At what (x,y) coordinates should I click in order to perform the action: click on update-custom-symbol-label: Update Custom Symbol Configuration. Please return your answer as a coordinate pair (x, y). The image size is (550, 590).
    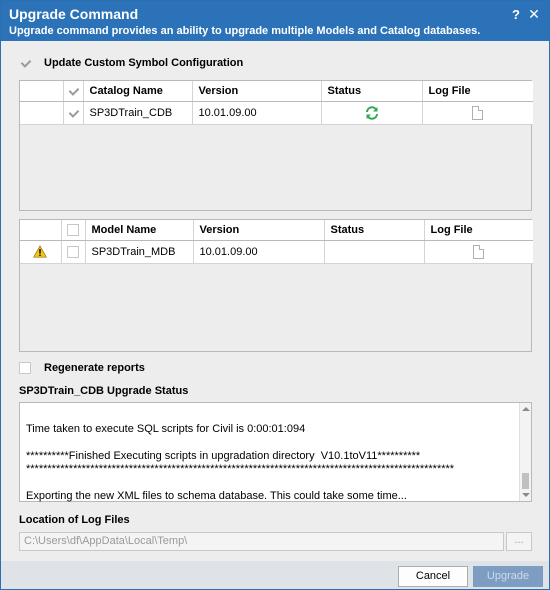
    Looking at the image, I should click on (144, 63).